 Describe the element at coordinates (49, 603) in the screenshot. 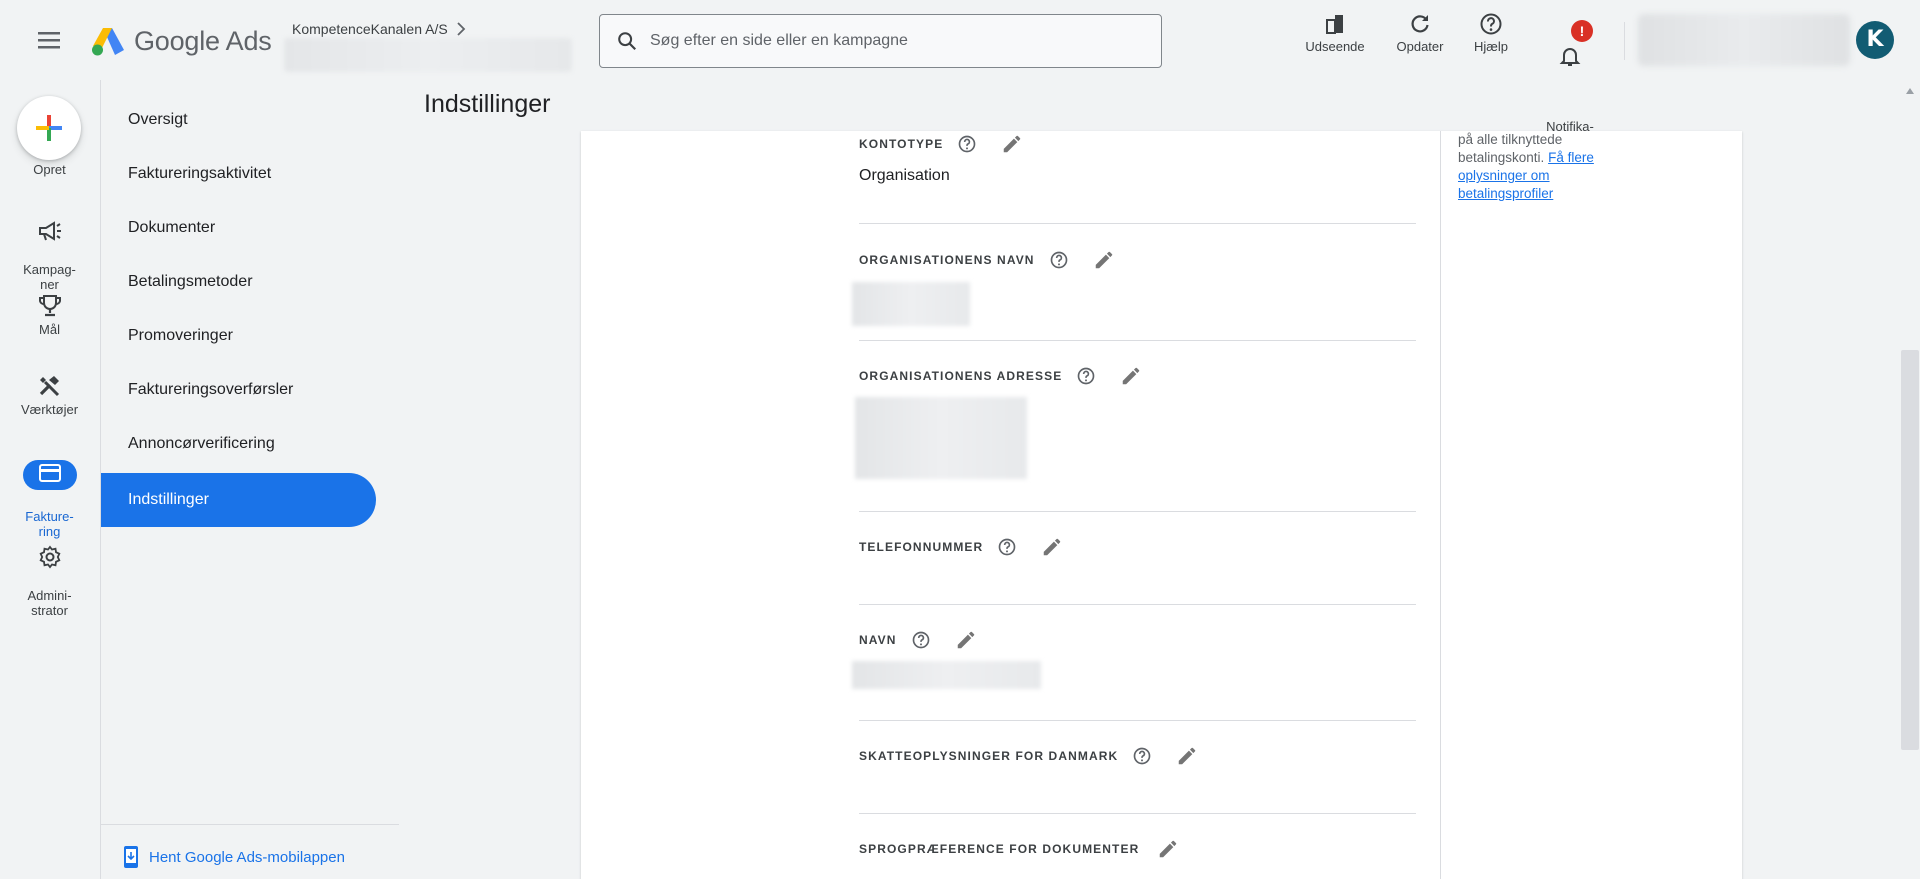

I see `rail-item-label: Admini- strator` at that location.